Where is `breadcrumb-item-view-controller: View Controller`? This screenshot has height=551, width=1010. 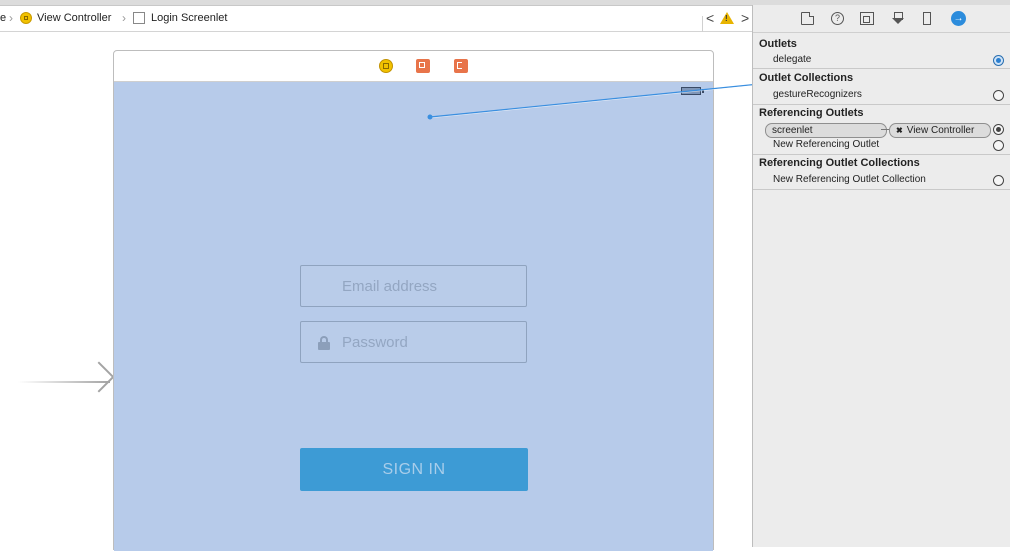
breadcrumb-item-view-controller: View Controller is located at coordinates (74, 18).